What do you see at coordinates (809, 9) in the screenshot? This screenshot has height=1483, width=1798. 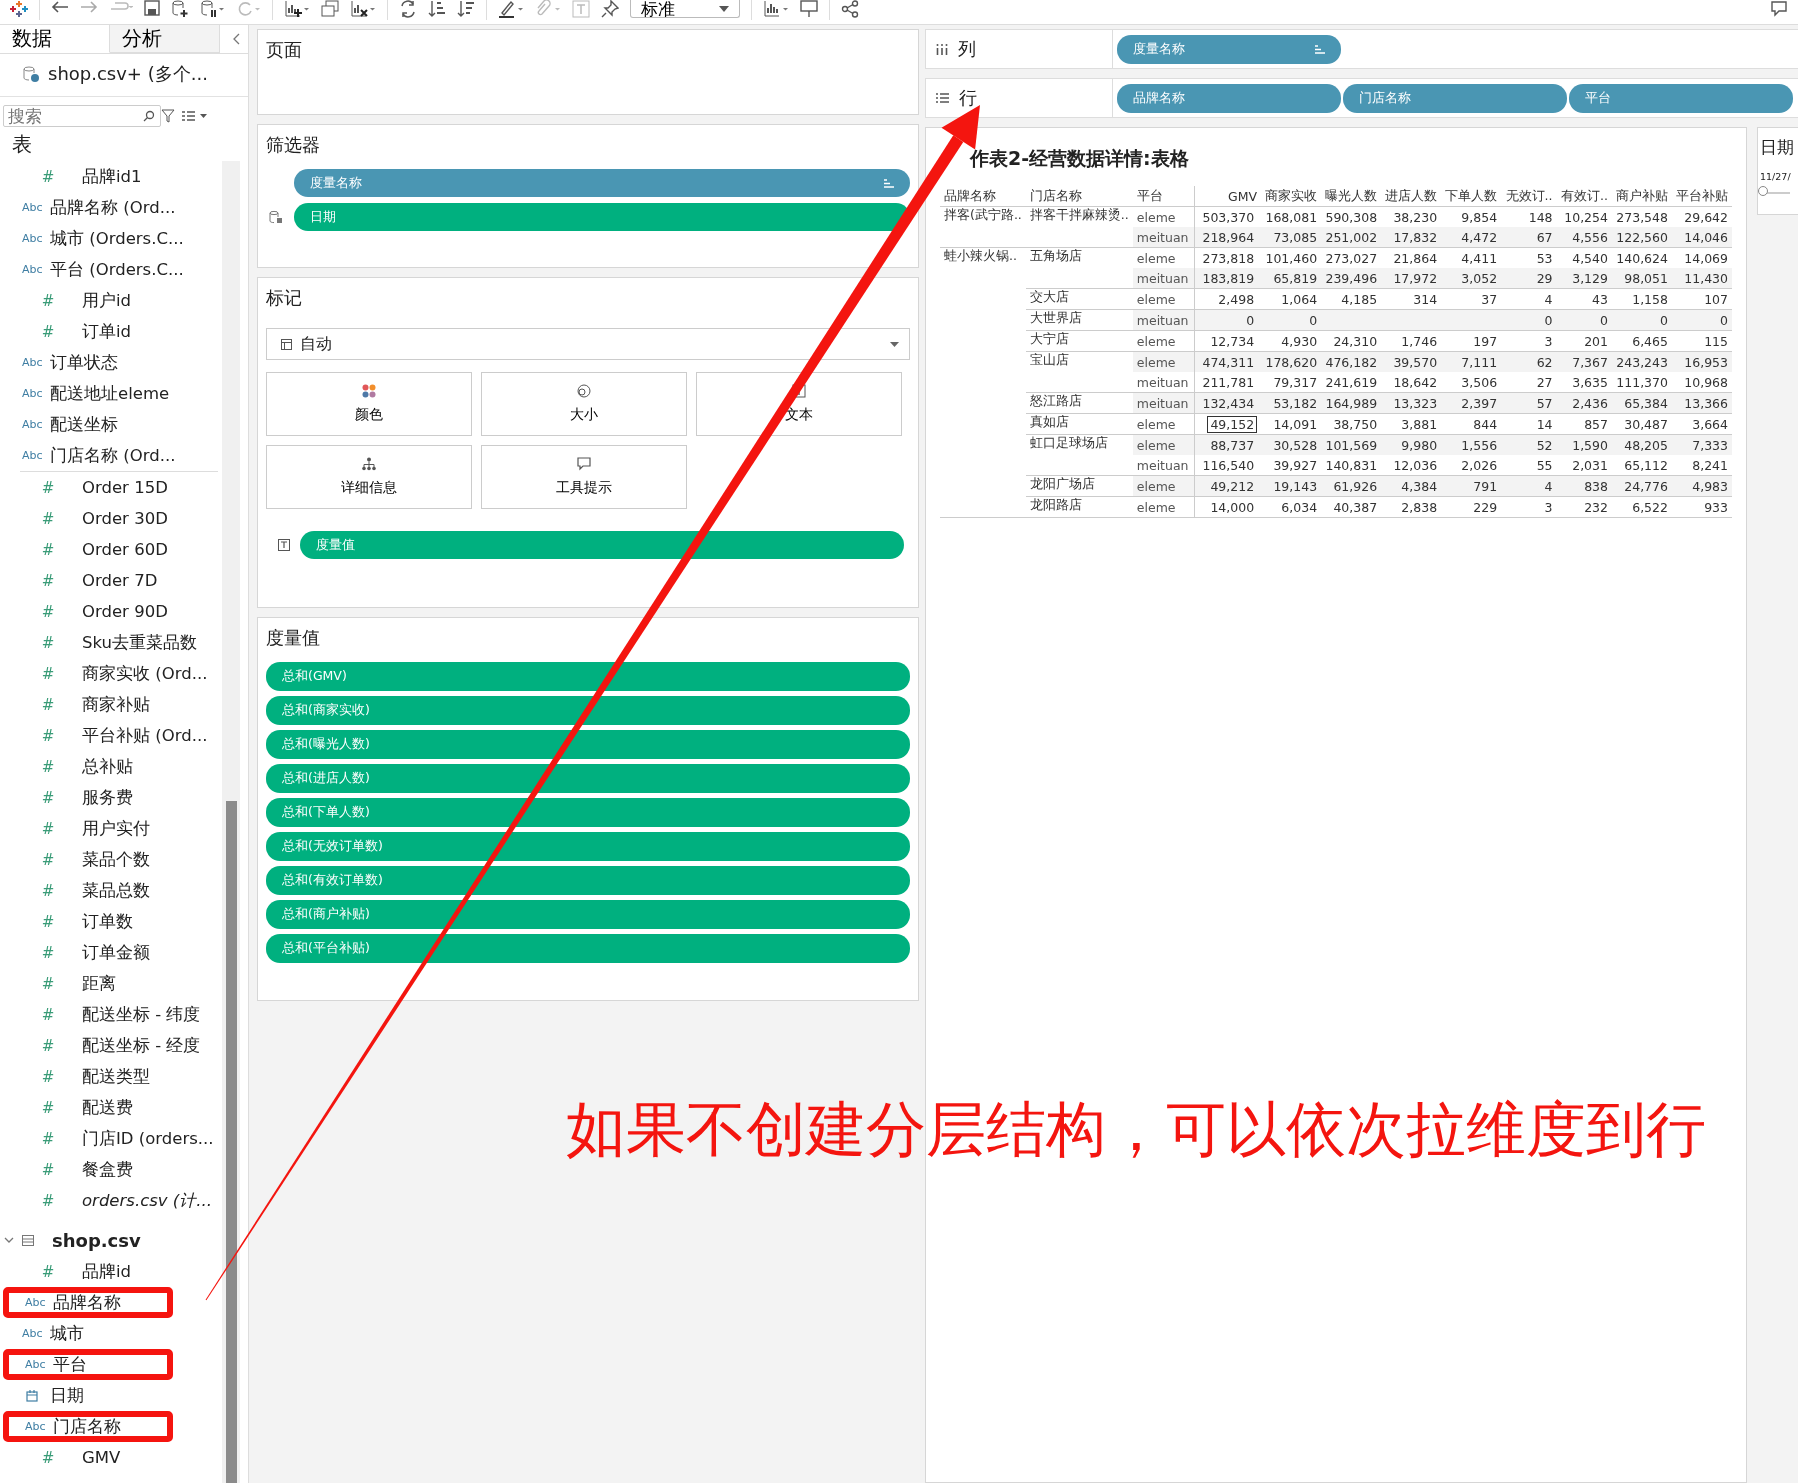 I see `presentation-icon` at bounding box center [809, 9].